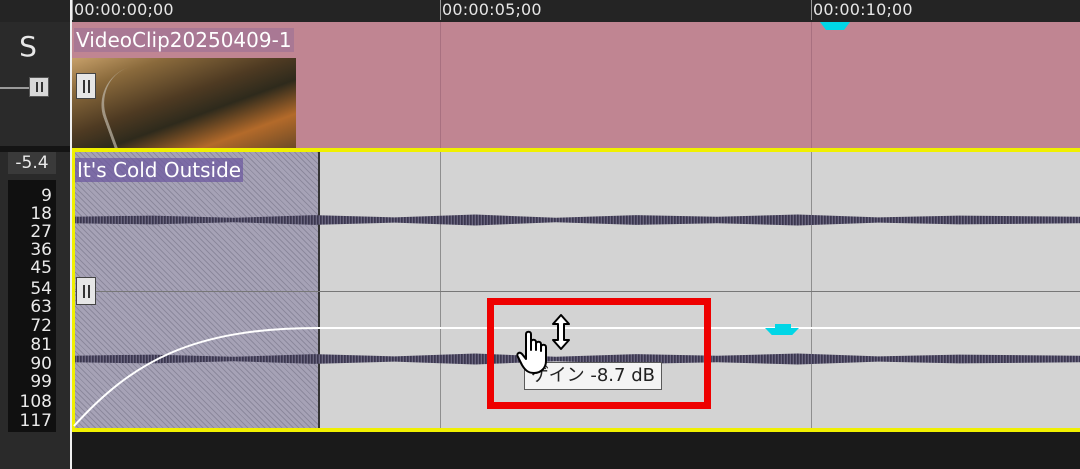  I want to click on meter-scale-label: 54, so click(41, 289).